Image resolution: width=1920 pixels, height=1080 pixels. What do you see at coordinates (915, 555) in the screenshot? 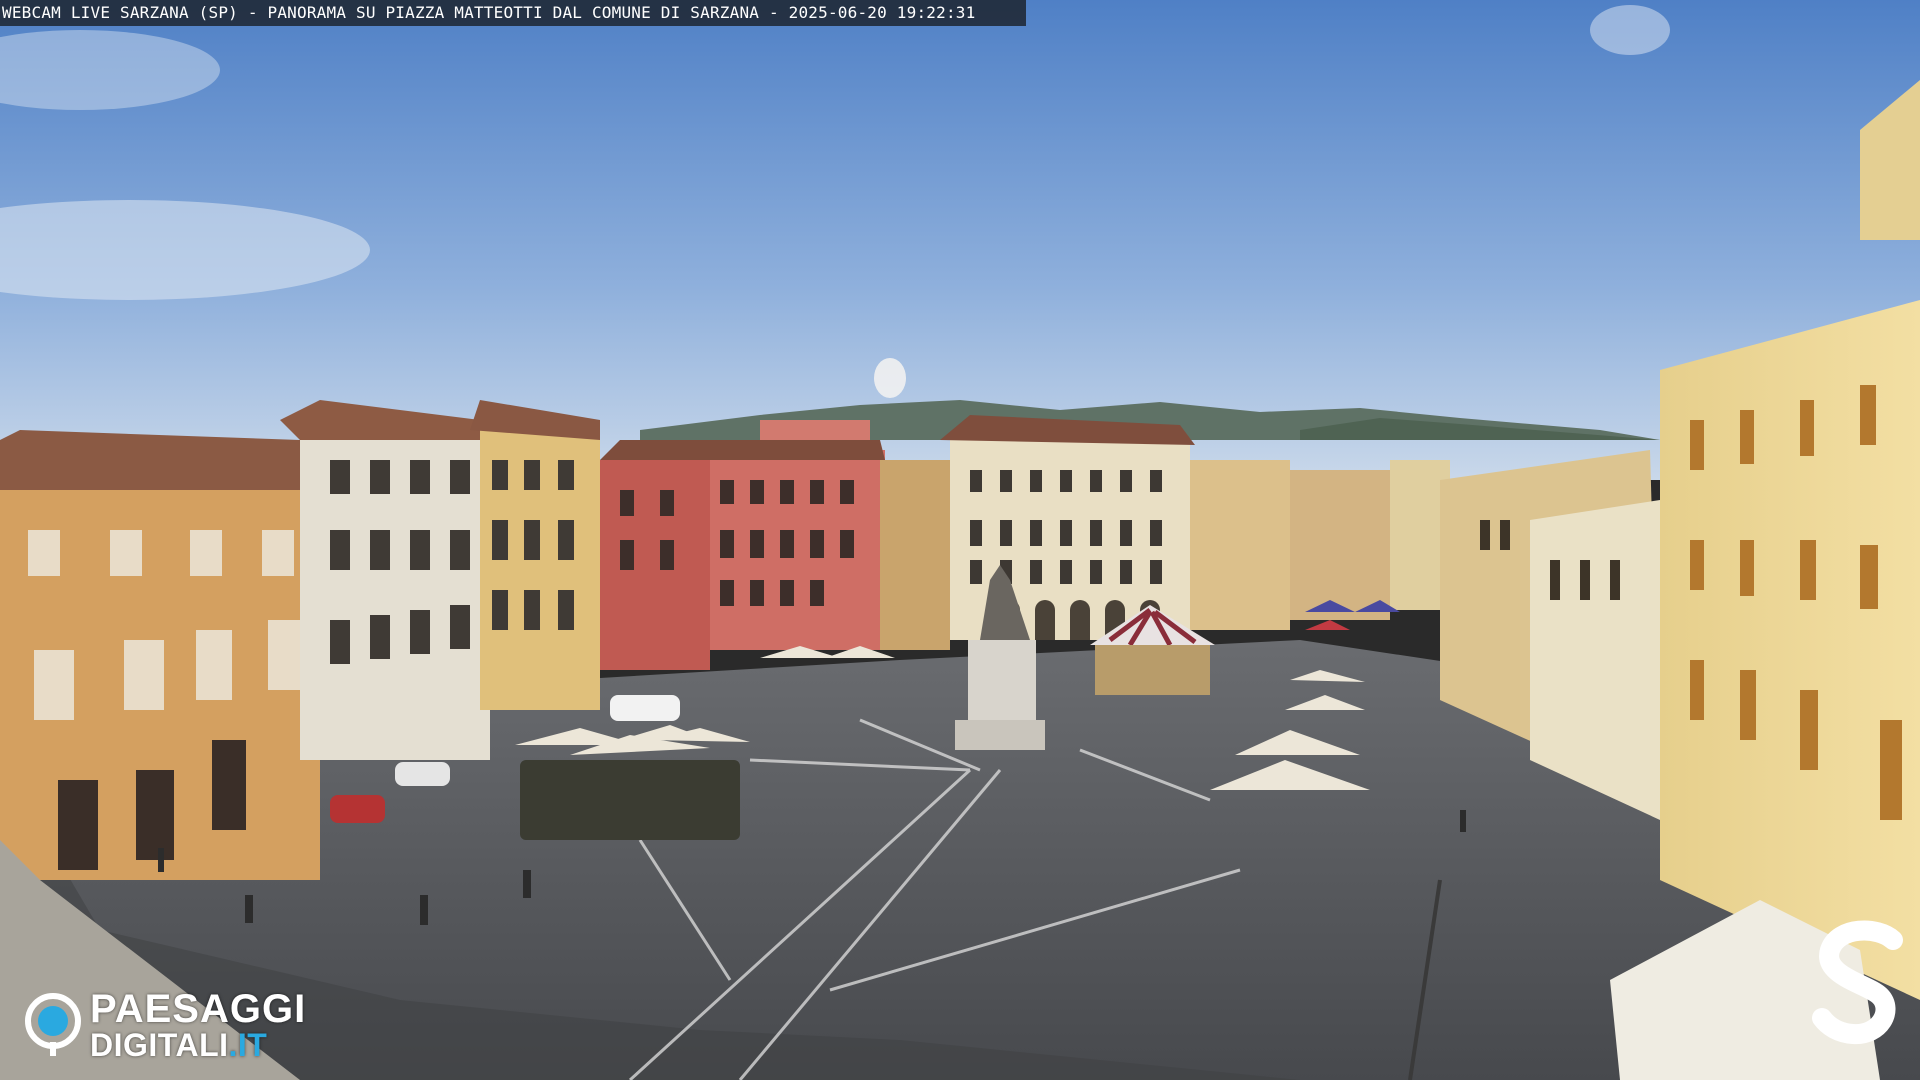
I see `building-ochre-mid` at bounding box center [915, 555].